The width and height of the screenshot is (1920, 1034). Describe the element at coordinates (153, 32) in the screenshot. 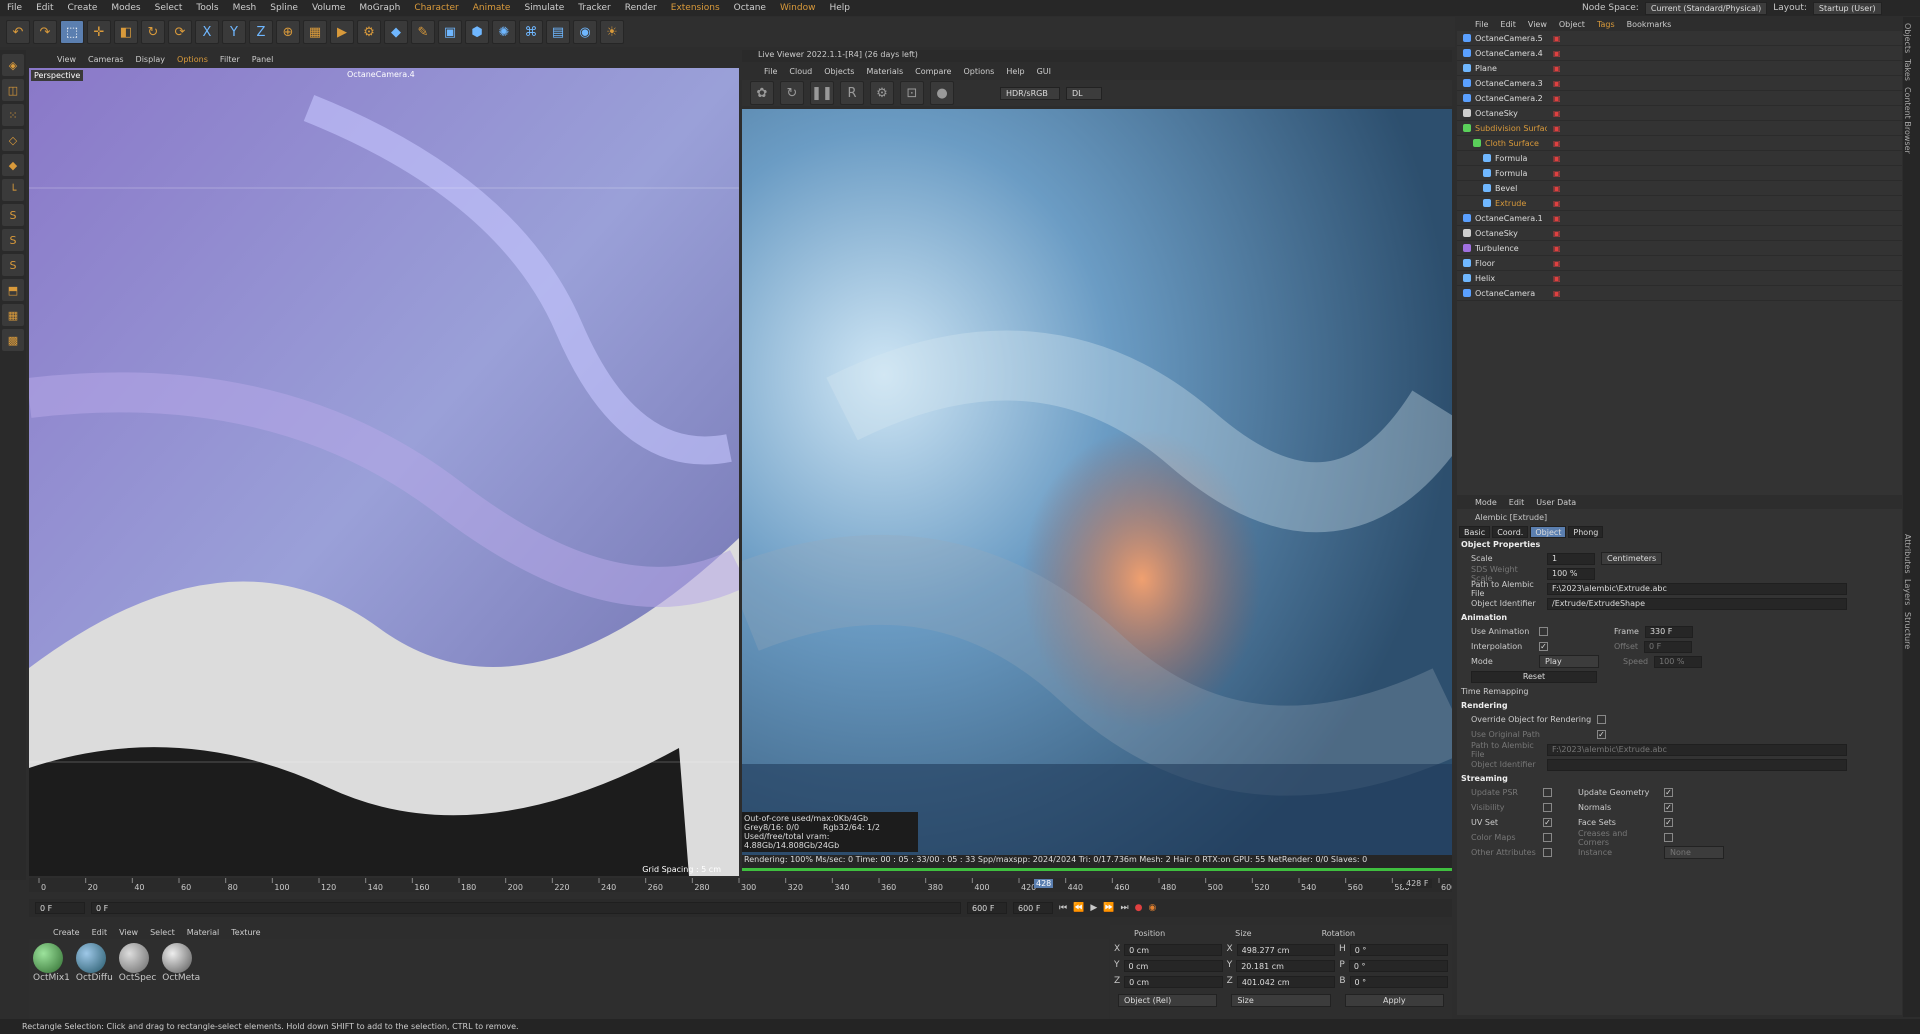

I see `rotate-tool-icon: ↻` at that location.